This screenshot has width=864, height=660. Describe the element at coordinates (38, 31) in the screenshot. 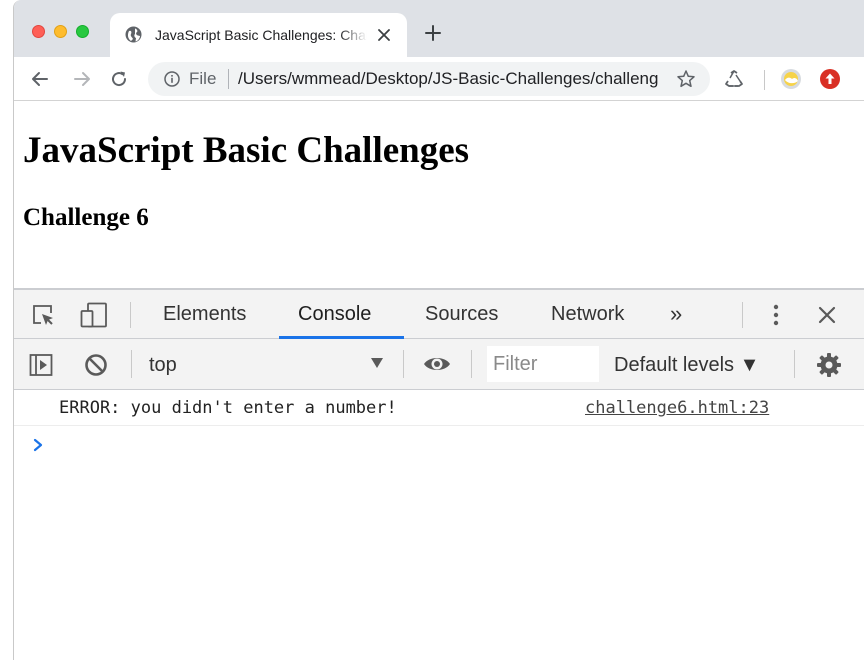

I see `close-window-button` at that location.